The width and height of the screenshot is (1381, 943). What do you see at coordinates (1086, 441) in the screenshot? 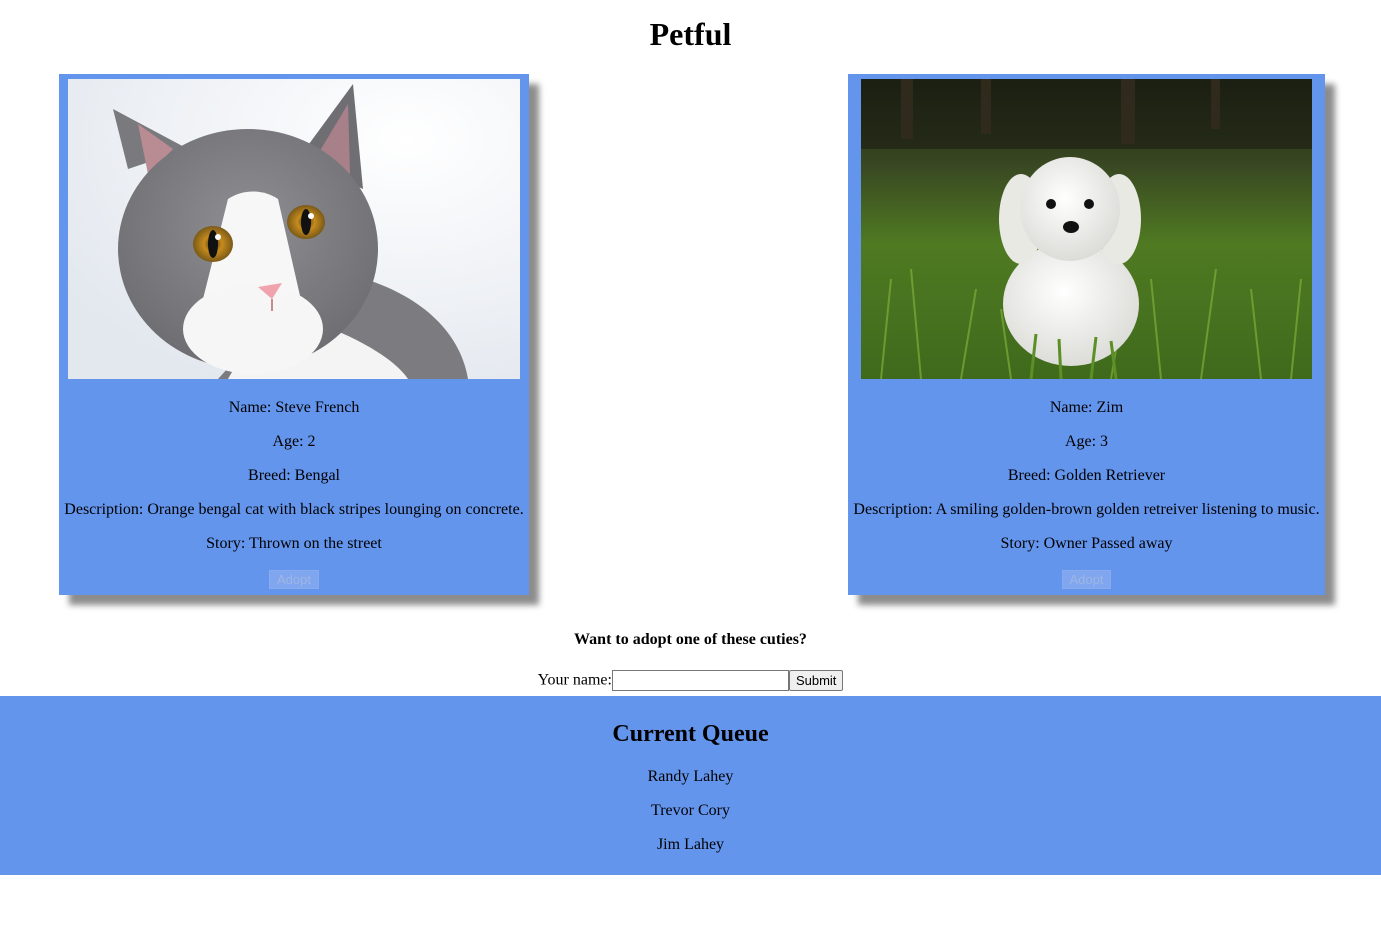
I see `pet-age: Age: 3` at bounding box center [1086, 441].